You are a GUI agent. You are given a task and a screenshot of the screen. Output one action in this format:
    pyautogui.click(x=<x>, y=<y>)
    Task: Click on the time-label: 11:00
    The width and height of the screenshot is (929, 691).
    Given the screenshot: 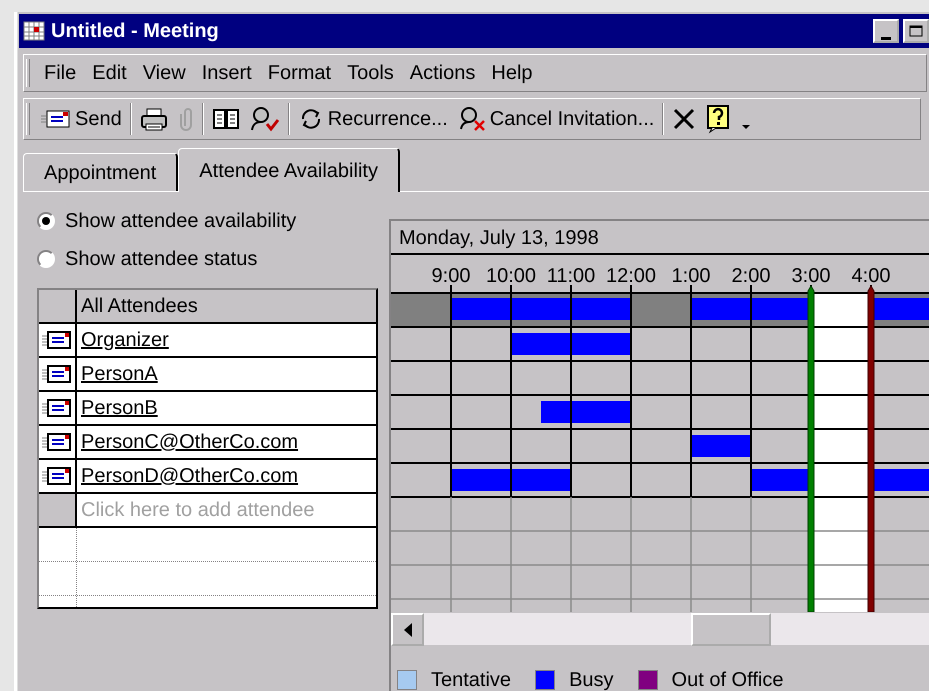 What is the action you would take?
    pyautogui.click(x=571, y=276)
    